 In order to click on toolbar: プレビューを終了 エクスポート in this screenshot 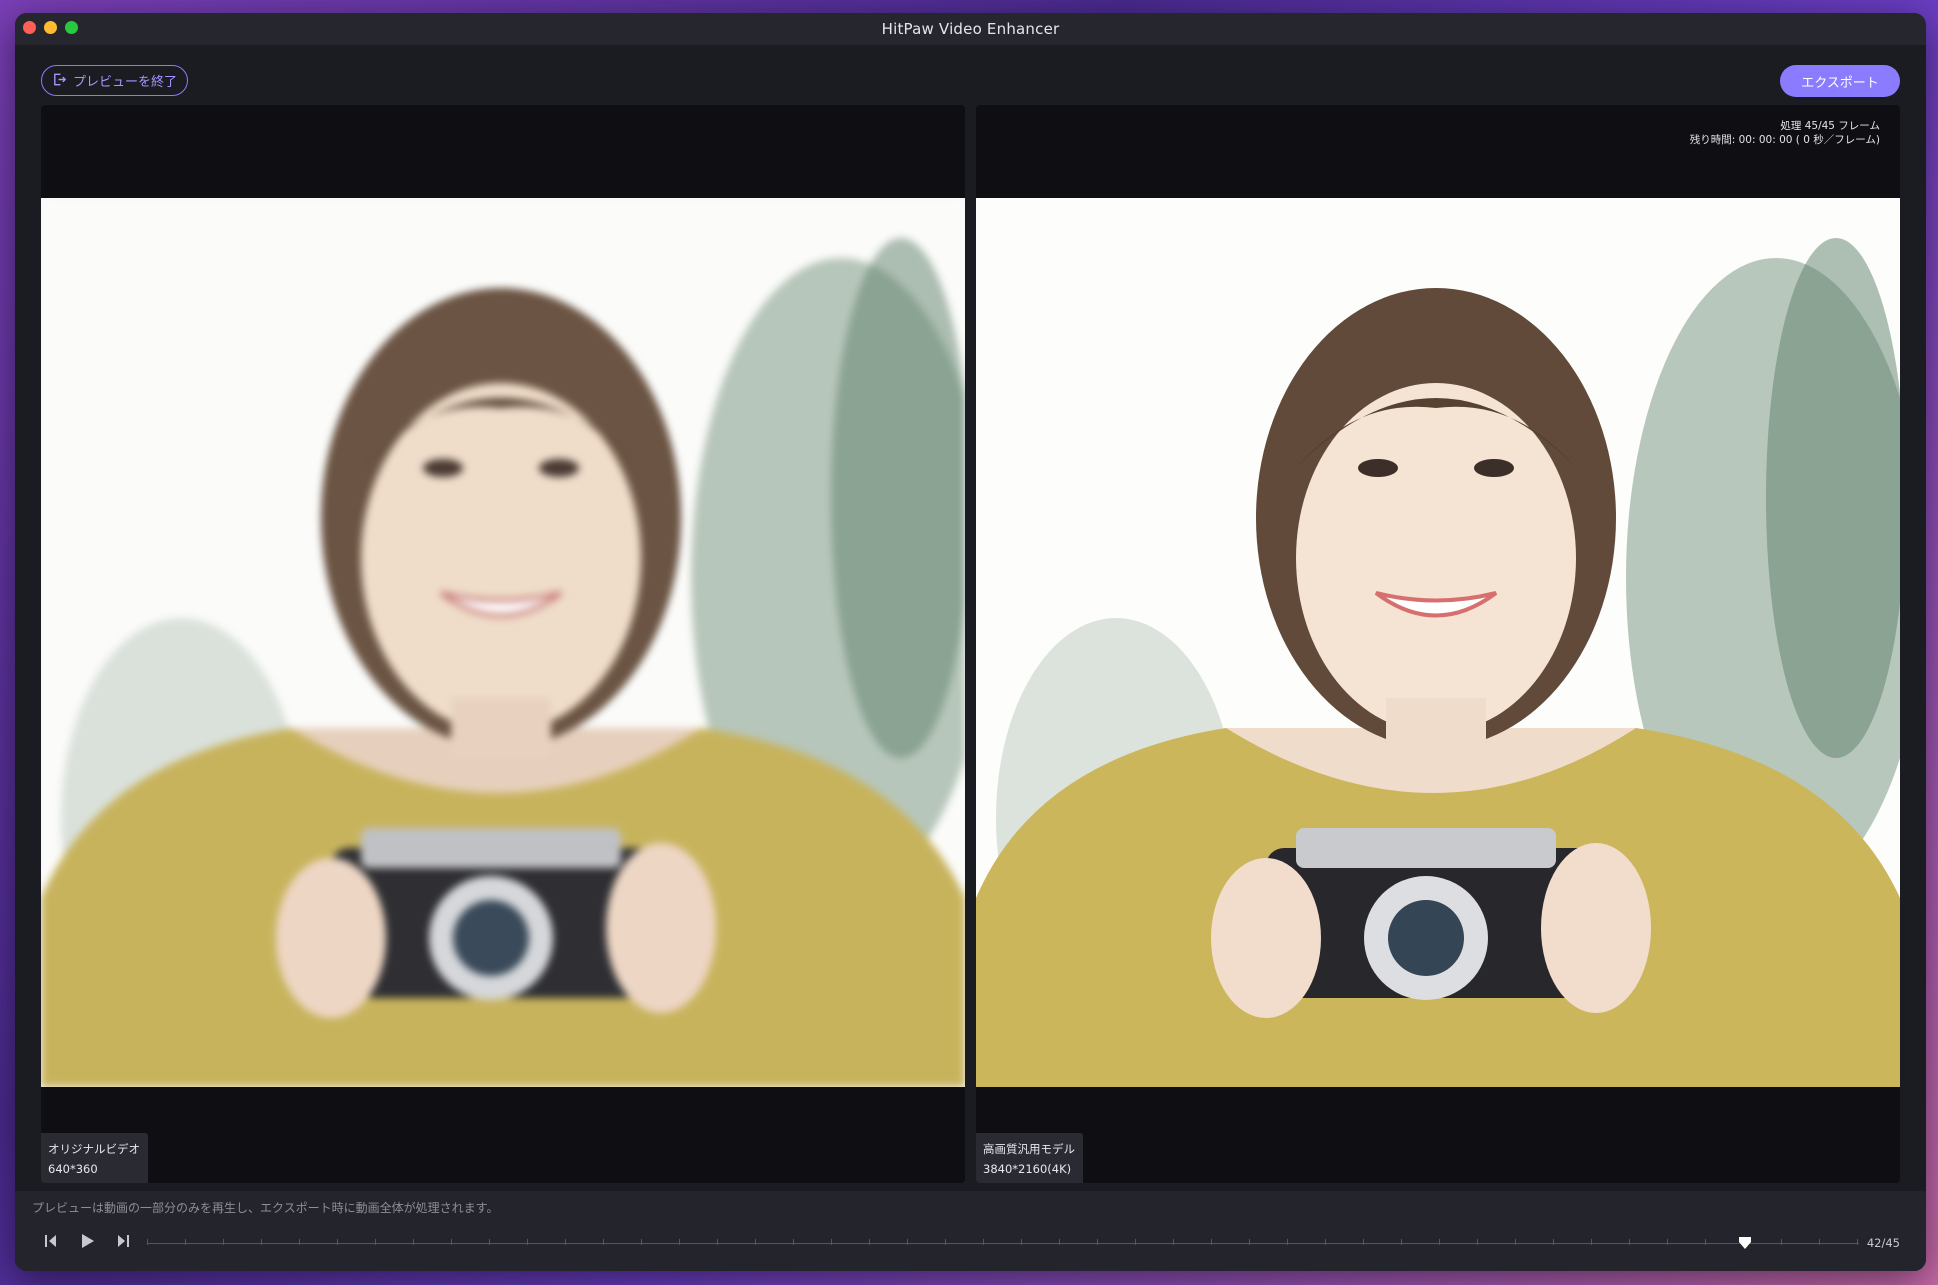, I will do `click(970, 75)`.